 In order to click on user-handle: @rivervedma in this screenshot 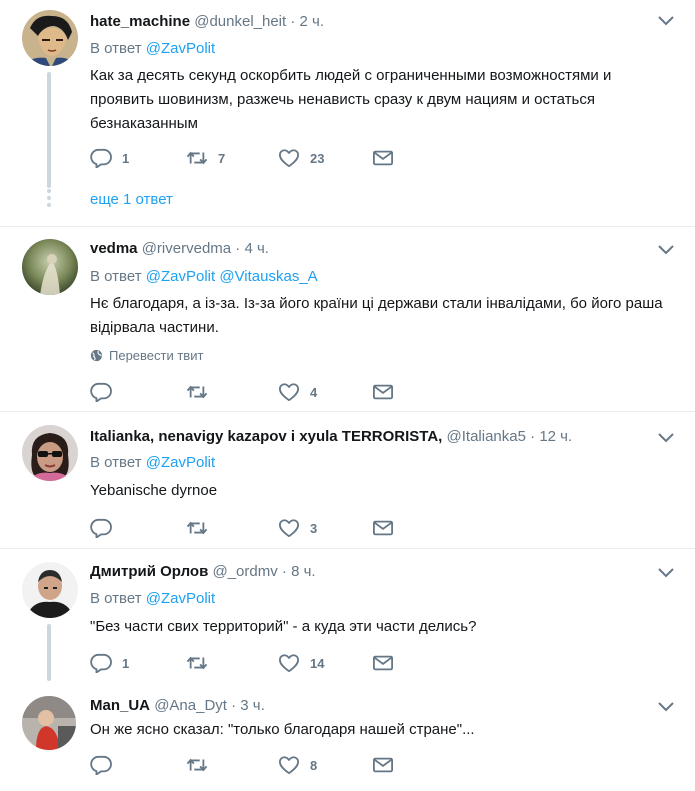, I will do `click(186, 248)`.